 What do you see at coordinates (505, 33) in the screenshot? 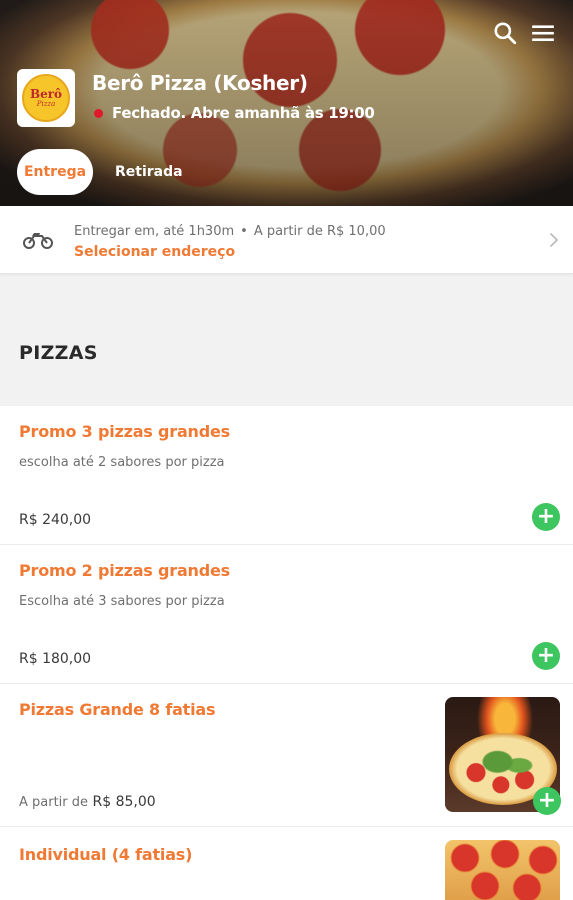
I see `search-icon` at bounding box center [505, 33].